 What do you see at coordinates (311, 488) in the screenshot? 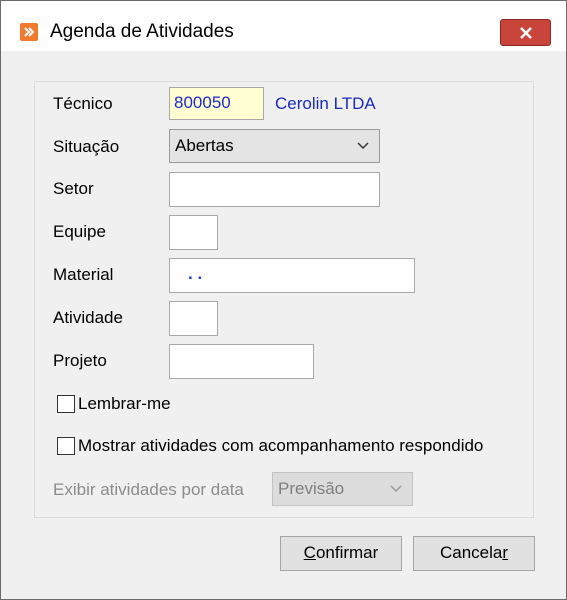
I see `exibir-value: Previsão` at bounding box center [311, 488].